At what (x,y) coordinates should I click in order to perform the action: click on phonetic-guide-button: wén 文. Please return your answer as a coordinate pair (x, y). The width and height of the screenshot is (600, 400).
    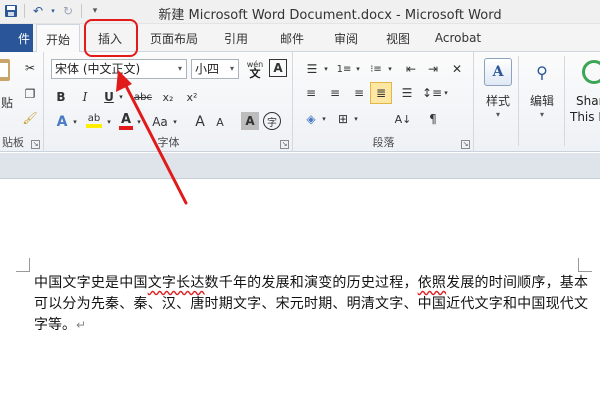
    Looking at the image, I should click on (255, 69).